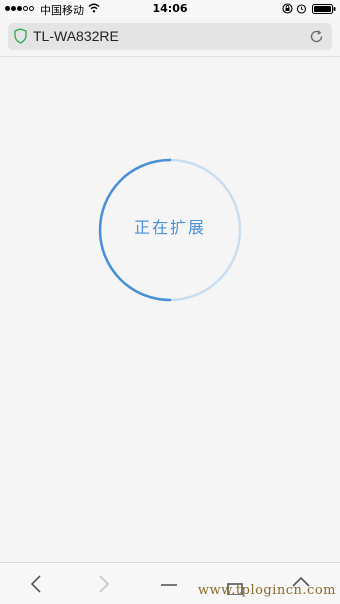 This screenshot has width=340, height=604. I want to click on forward-icon, so click(104, 584).